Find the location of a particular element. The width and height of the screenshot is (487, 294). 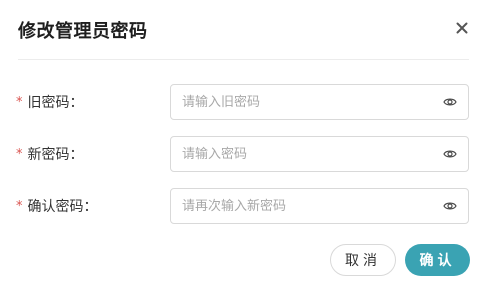

header-divider is located at coordinates (243, 59).